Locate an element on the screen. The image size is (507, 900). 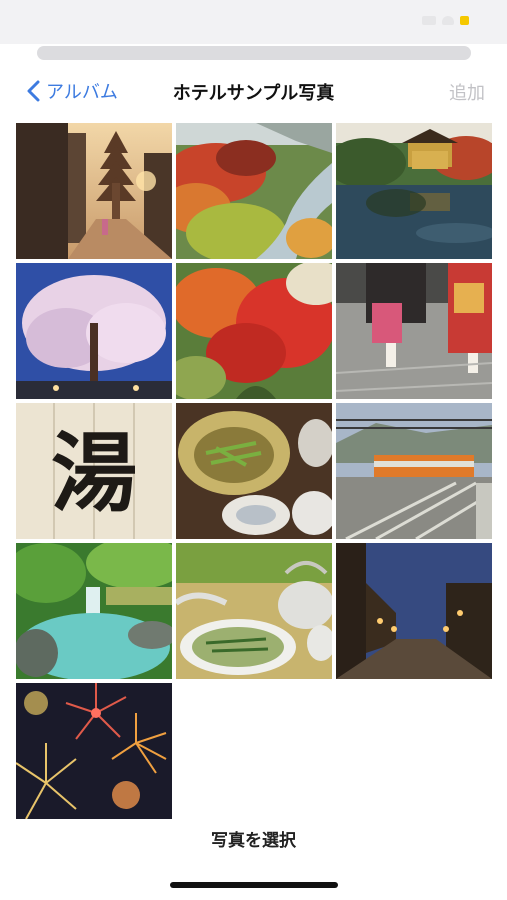
photo-thumbnail-golden-pavilion is located at coordinates (414, 191).